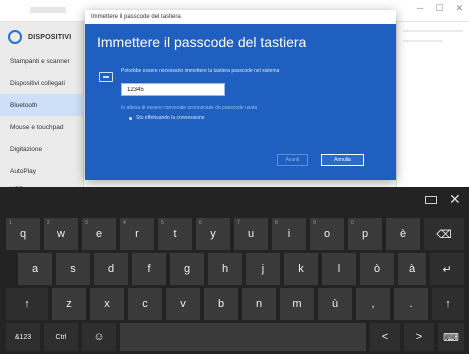  I want to click on keyboard-icon, so click(431, 200).